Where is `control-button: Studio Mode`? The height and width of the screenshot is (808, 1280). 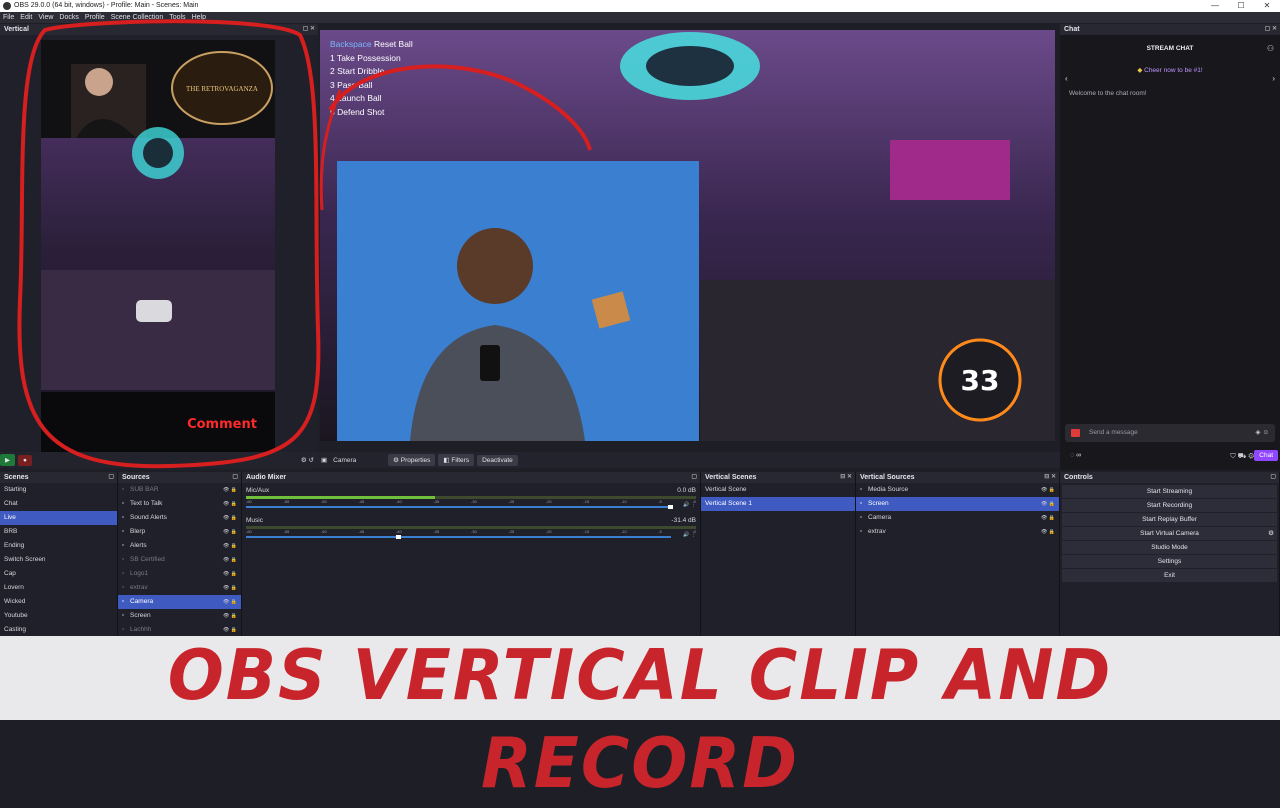 control-button: Studio Mode is located at coordinates (1169, 547).